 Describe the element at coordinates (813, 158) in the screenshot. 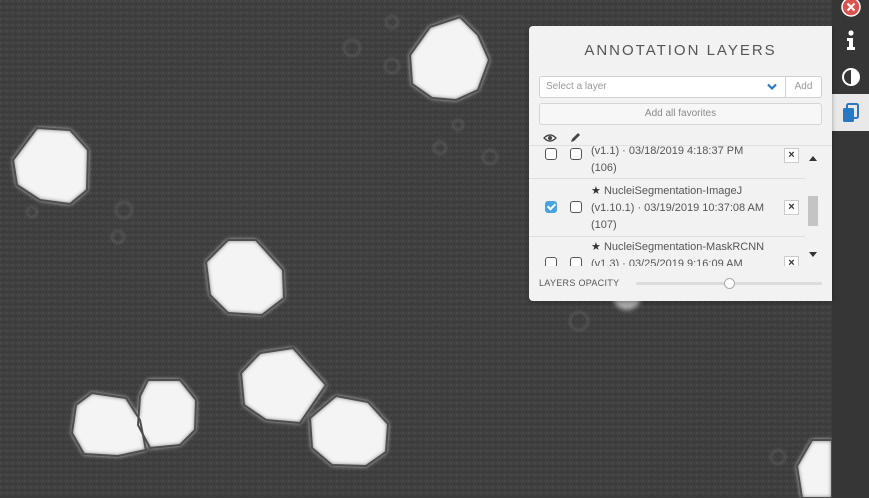

I see `scroll-up-arrow-icon` at that location.